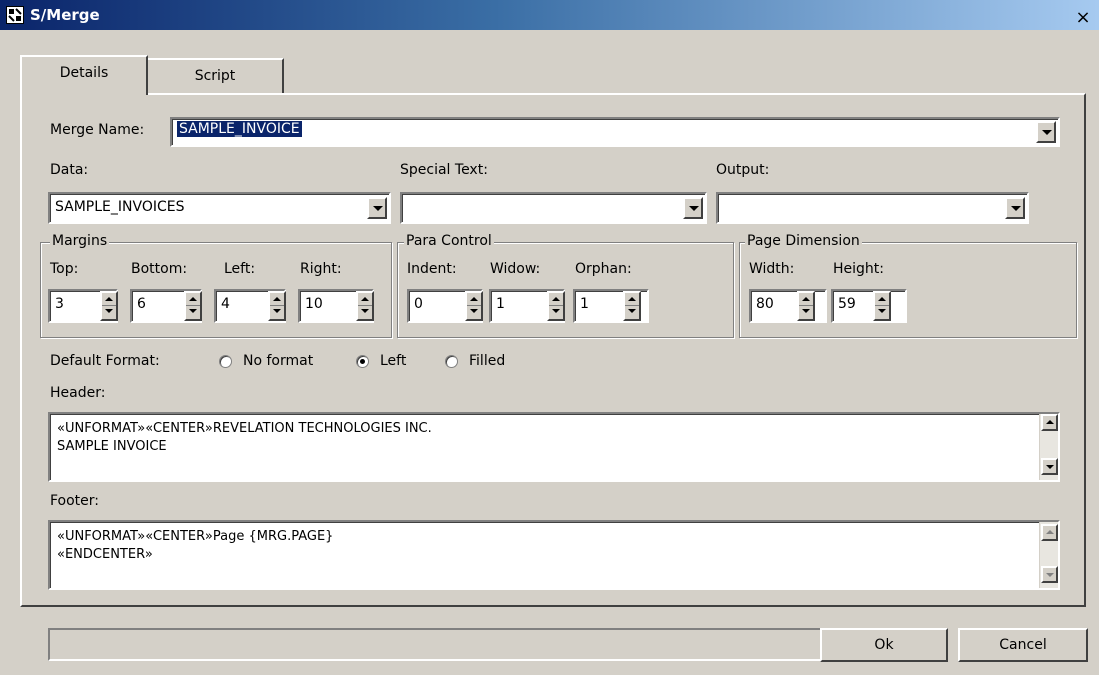 The height and width of the screenshot is (675, 1099). Describe the element at coordinates (418, 304) in the screenshot. I see `indent-value: 0` at that location.